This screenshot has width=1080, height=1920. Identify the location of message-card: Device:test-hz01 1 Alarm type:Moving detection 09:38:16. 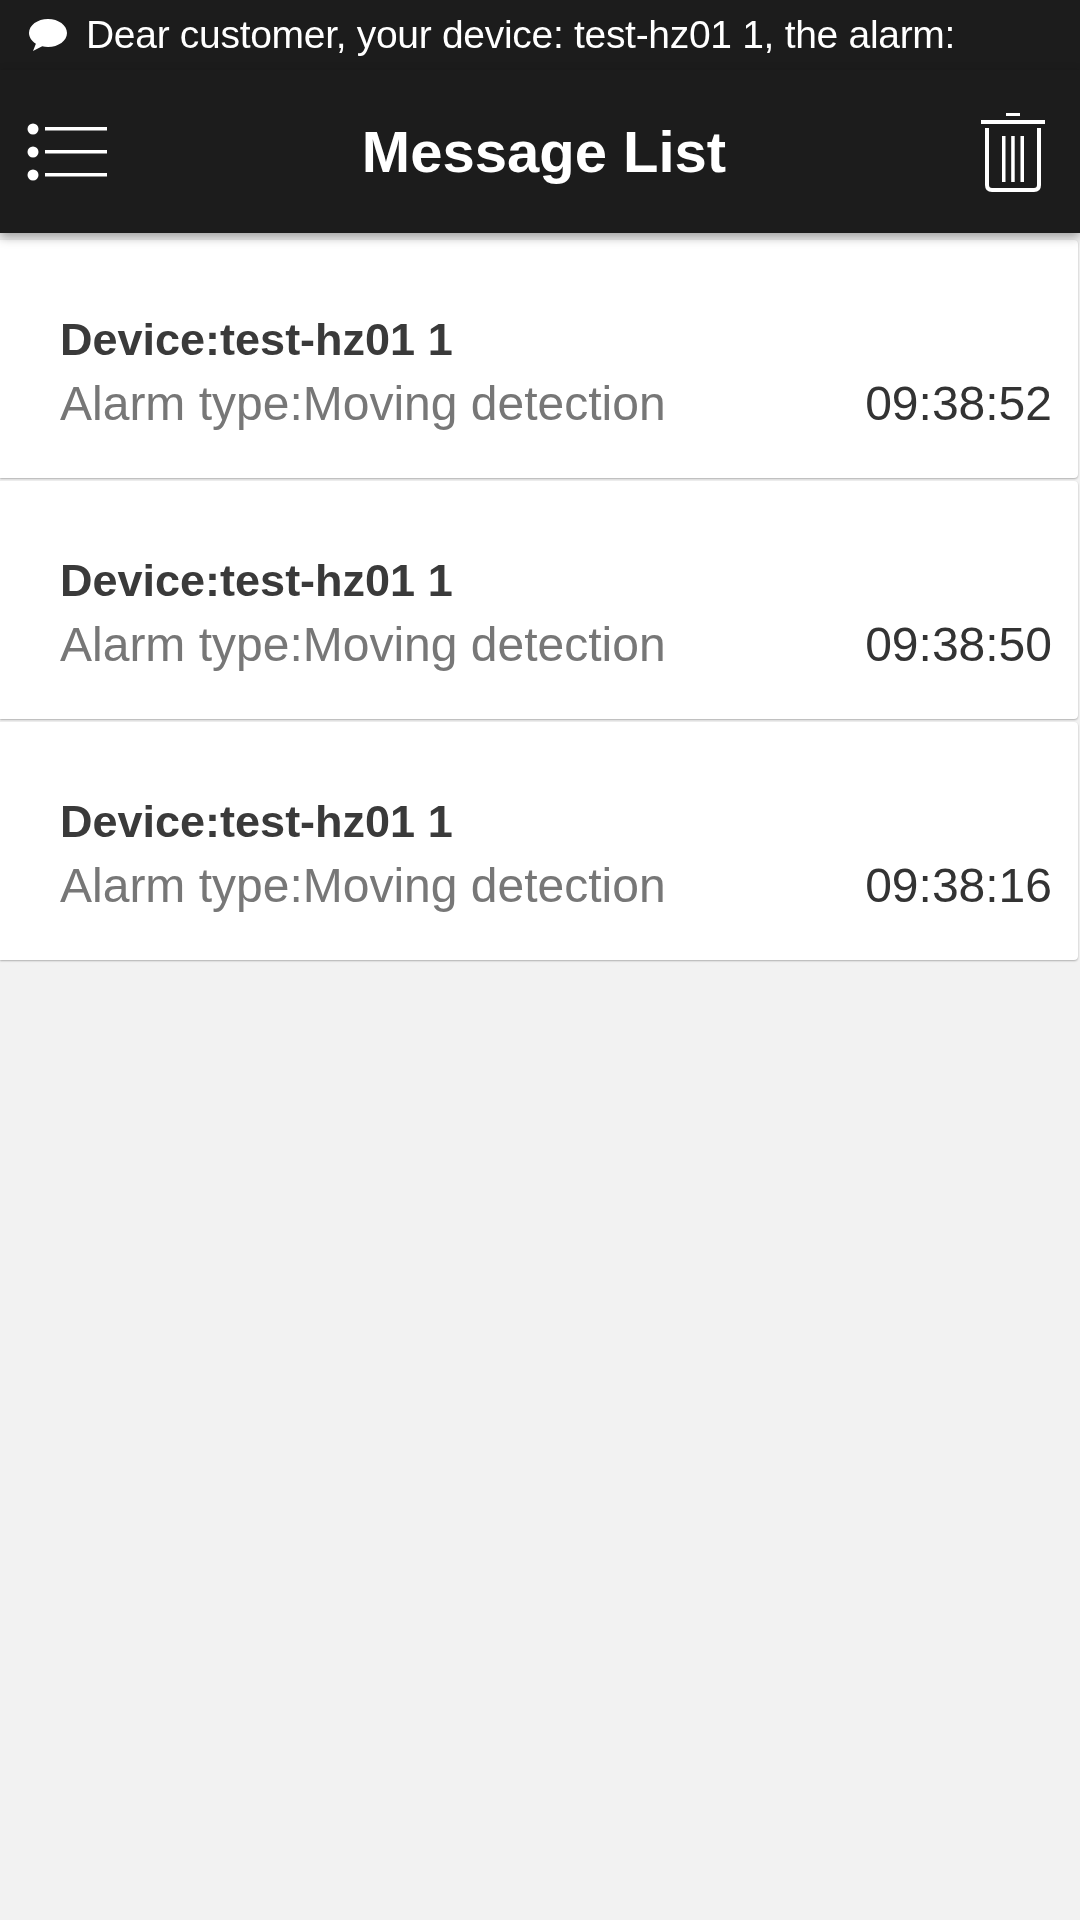
(539, 841).